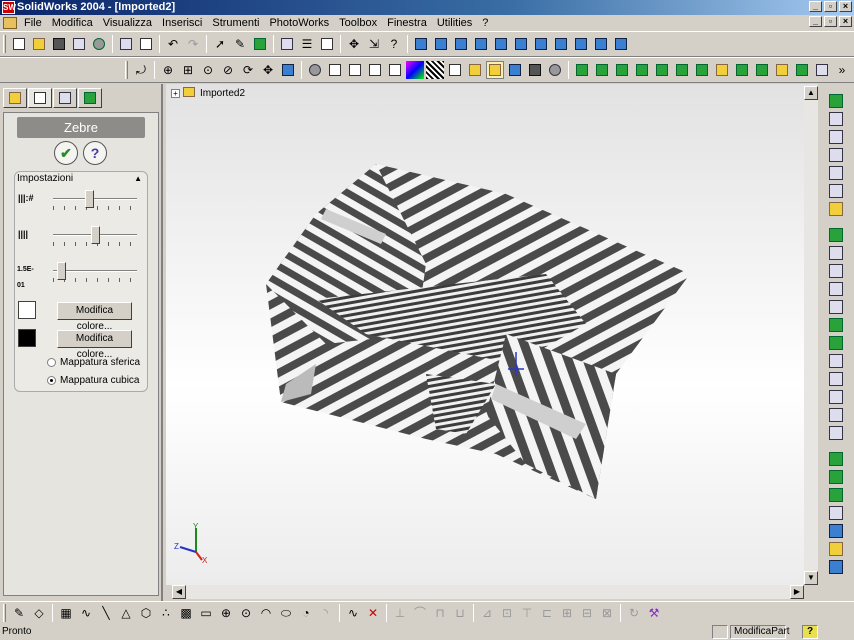 This screenshot has width=854, height=640. What do you see at coordinates (507, 613) in the screenshot?
I see `chamfer-sketch-icon: ⊡` at bounding box center [507, 613].